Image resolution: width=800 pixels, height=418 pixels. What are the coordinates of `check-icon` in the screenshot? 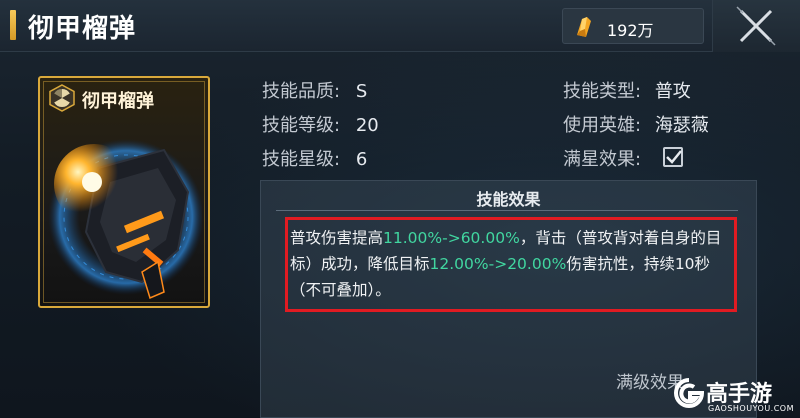 It's located at (674, 157).